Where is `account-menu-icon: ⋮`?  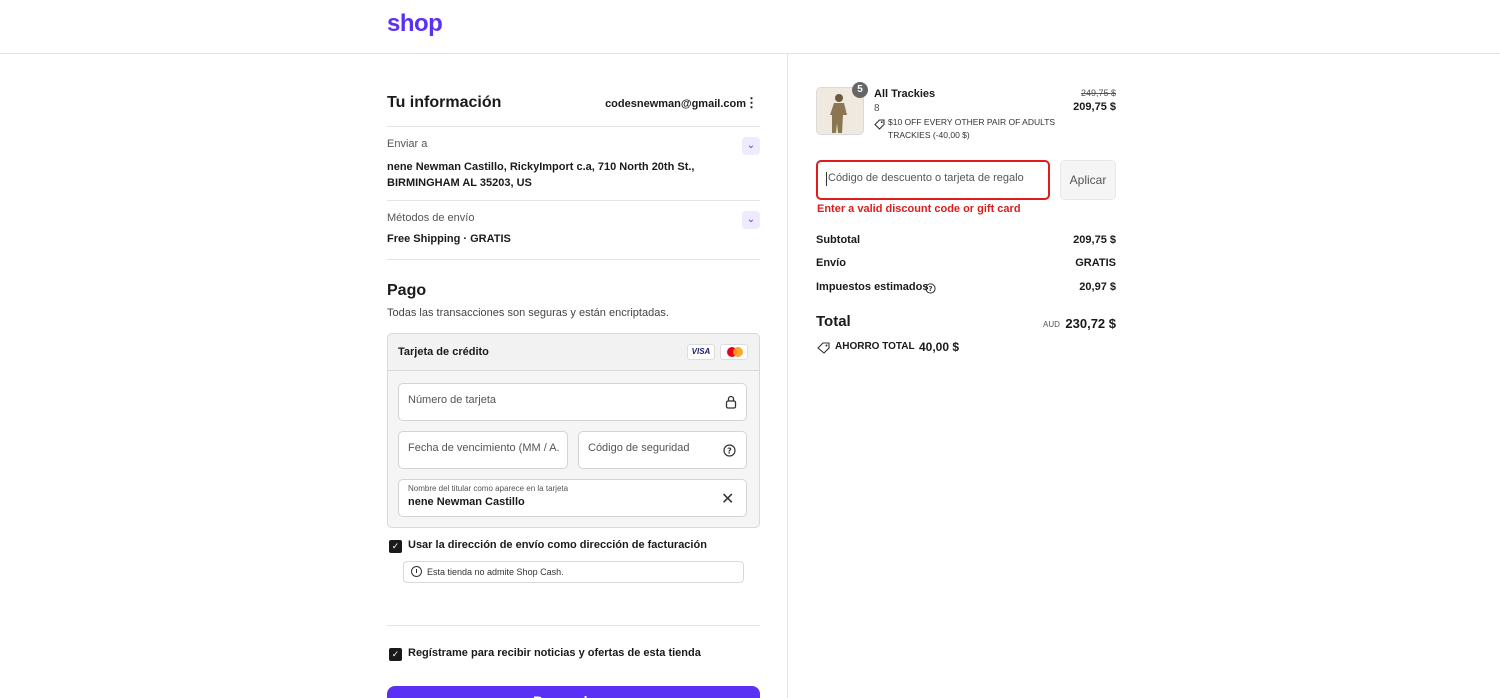 account-menu-icon: ⋮ is located at coordinates (751, 103).